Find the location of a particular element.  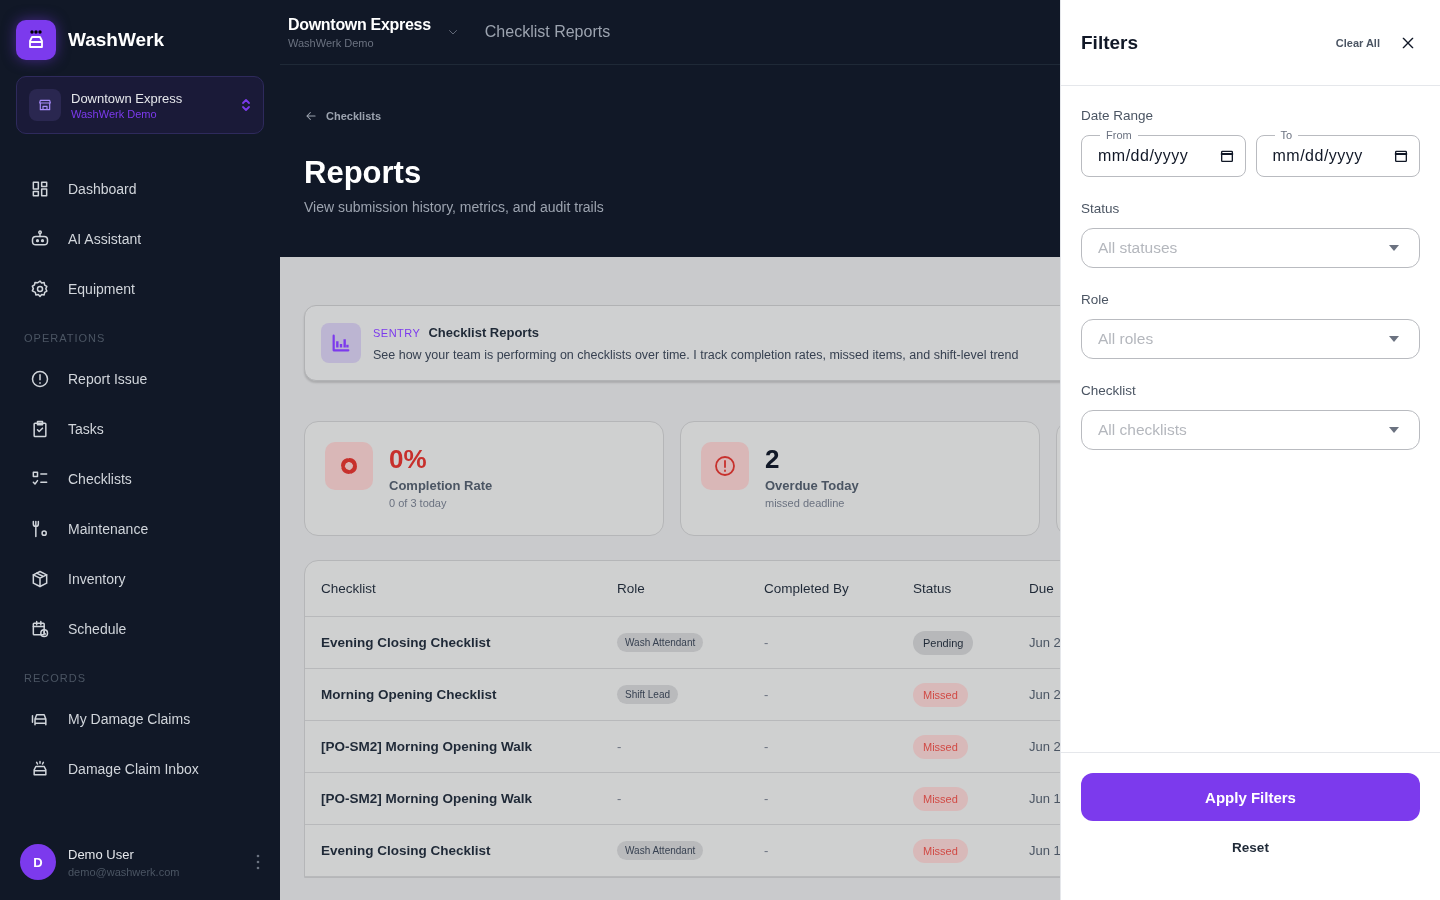

page-subtitle: View submission history, metrics, and audit trails is located at coordinates (454, 207).